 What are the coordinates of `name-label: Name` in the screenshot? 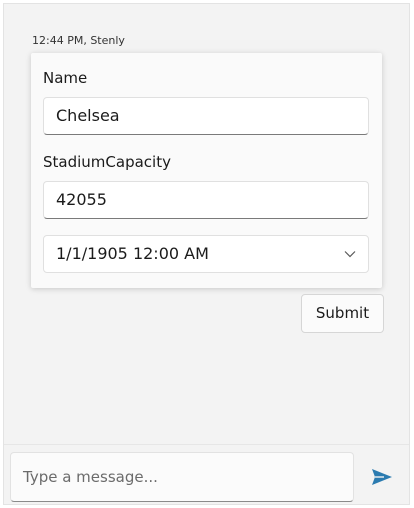 It's located at (65, 78).